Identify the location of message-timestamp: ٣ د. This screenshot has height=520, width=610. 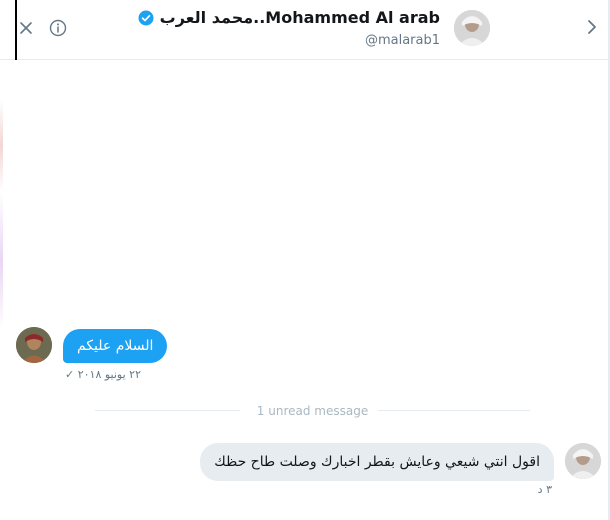
(544, 489).